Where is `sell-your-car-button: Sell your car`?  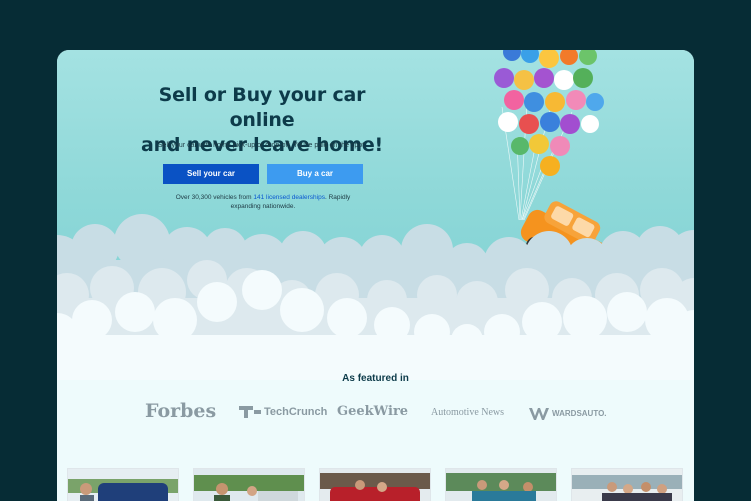
sell-your-car-button: Sell your car is located at coordinates (211, 174).